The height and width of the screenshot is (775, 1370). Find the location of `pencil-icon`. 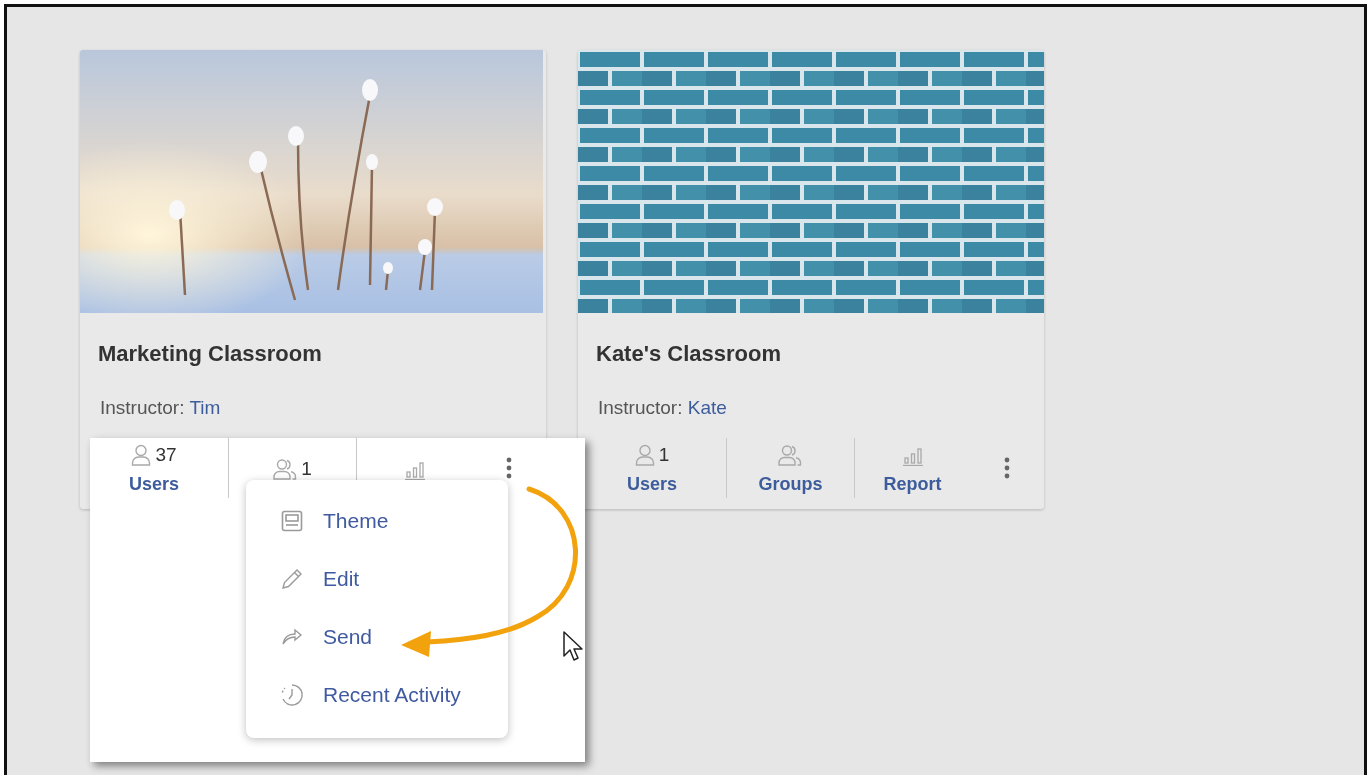

pencil-icon is located at coordinates (292, 579).